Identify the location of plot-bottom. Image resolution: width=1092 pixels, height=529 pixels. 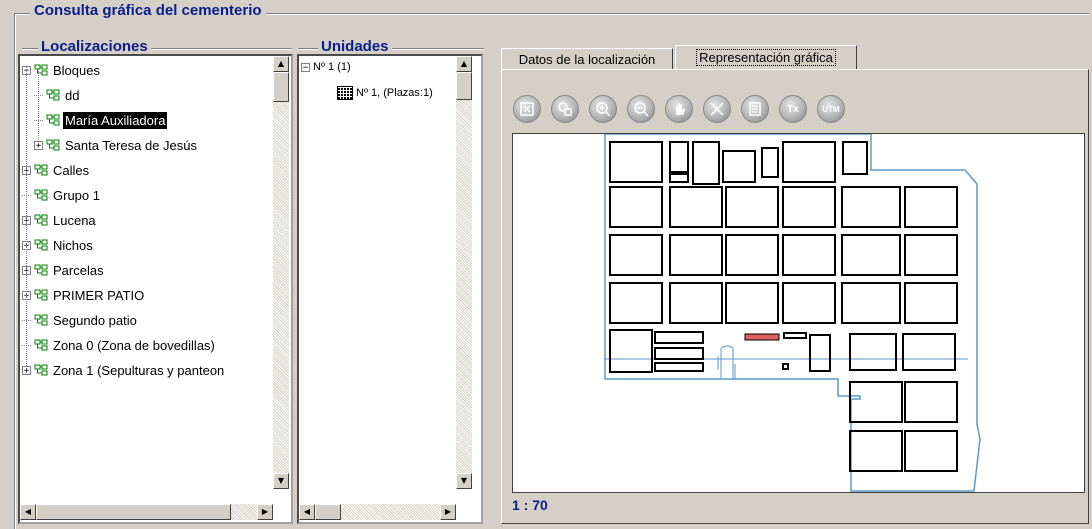
(903, 426).